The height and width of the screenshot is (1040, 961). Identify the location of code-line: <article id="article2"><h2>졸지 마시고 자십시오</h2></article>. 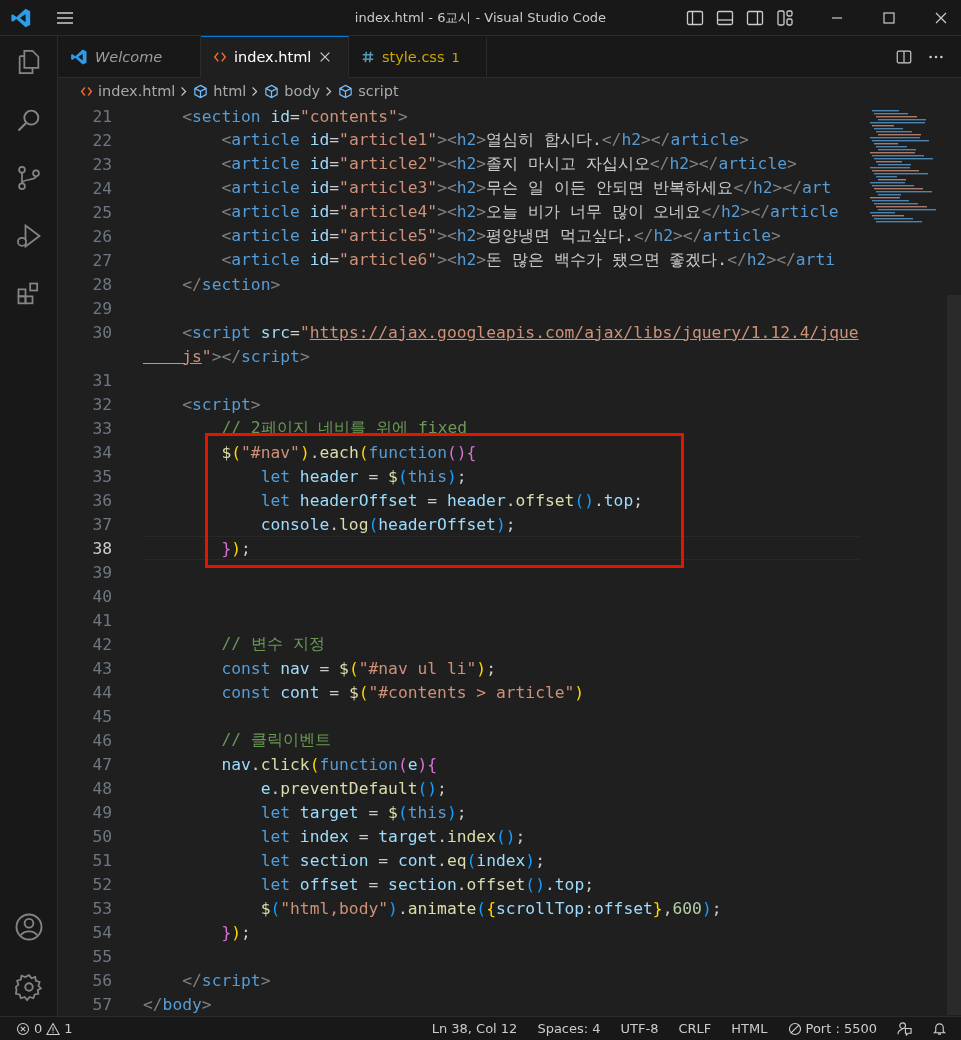
(508, 164).